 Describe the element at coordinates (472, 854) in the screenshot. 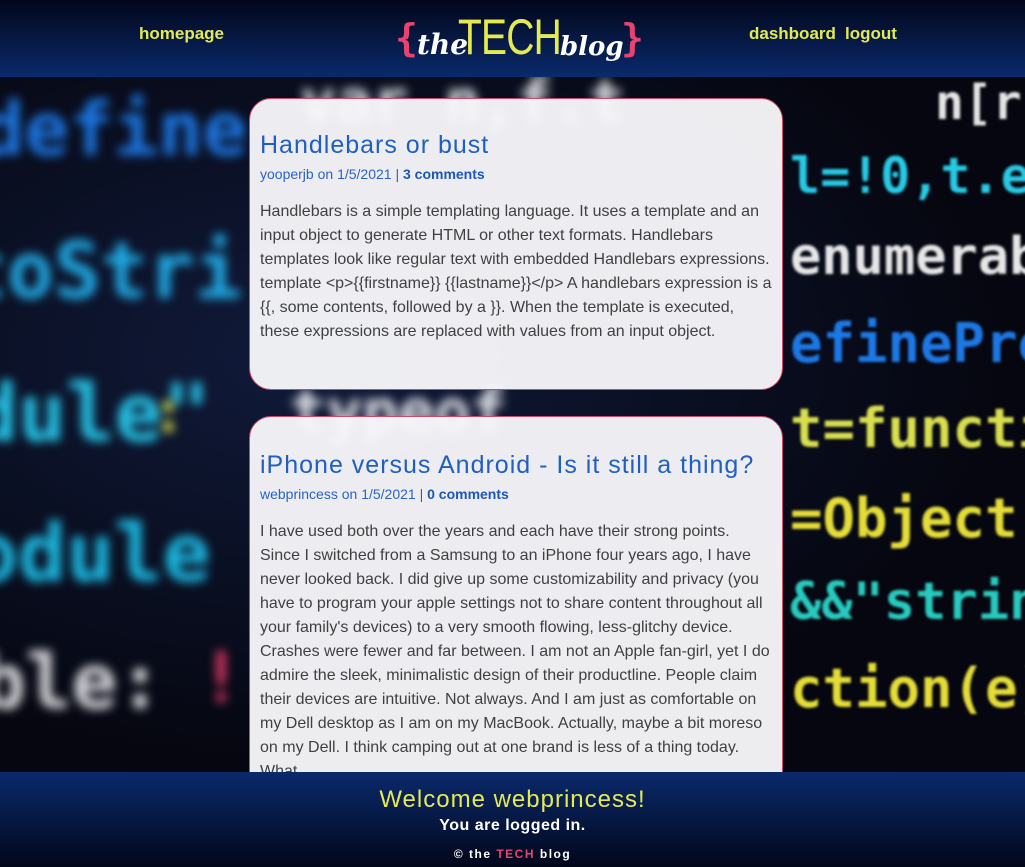

I see `copyright-prefix: © the` at that location.